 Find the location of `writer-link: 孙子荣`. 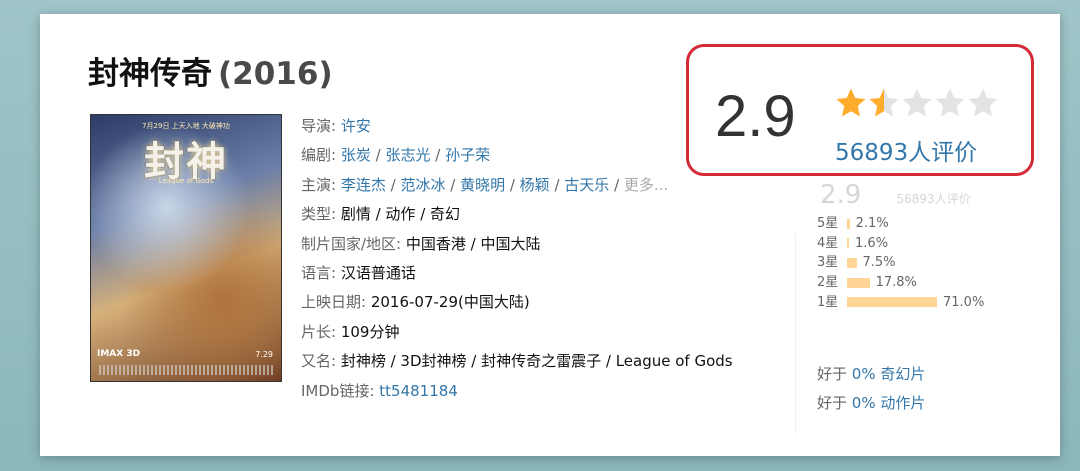

writer-link: 孙子荣 is located at coordinates (467, 155).